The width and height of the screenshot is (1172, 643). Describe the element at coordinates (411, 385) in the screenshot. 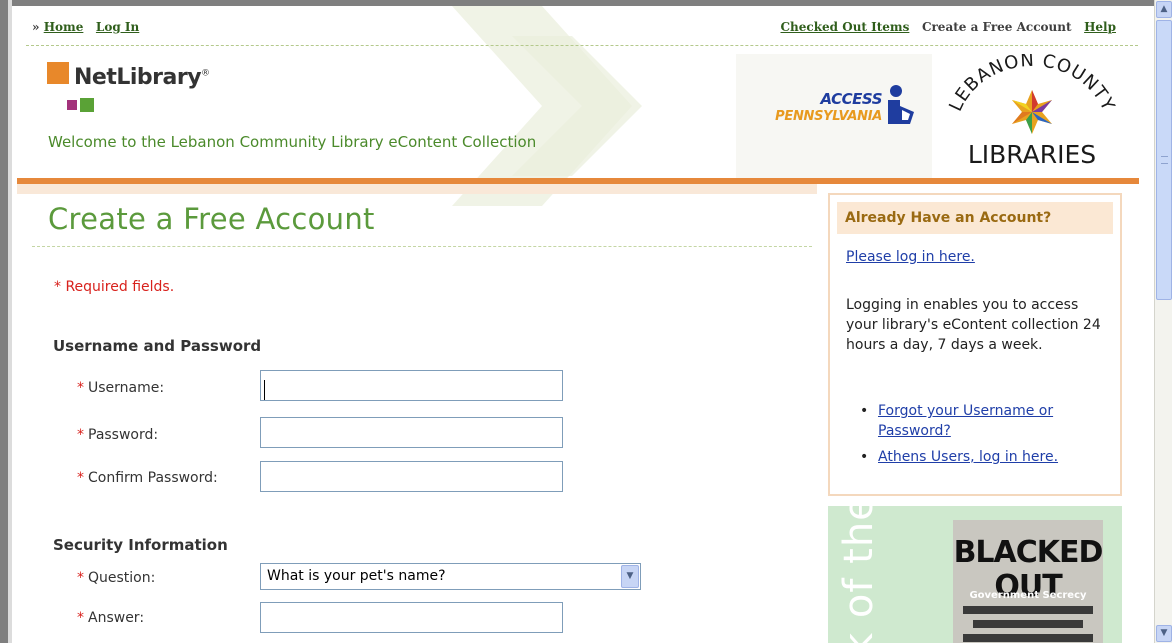

I see `username-input` at that location.